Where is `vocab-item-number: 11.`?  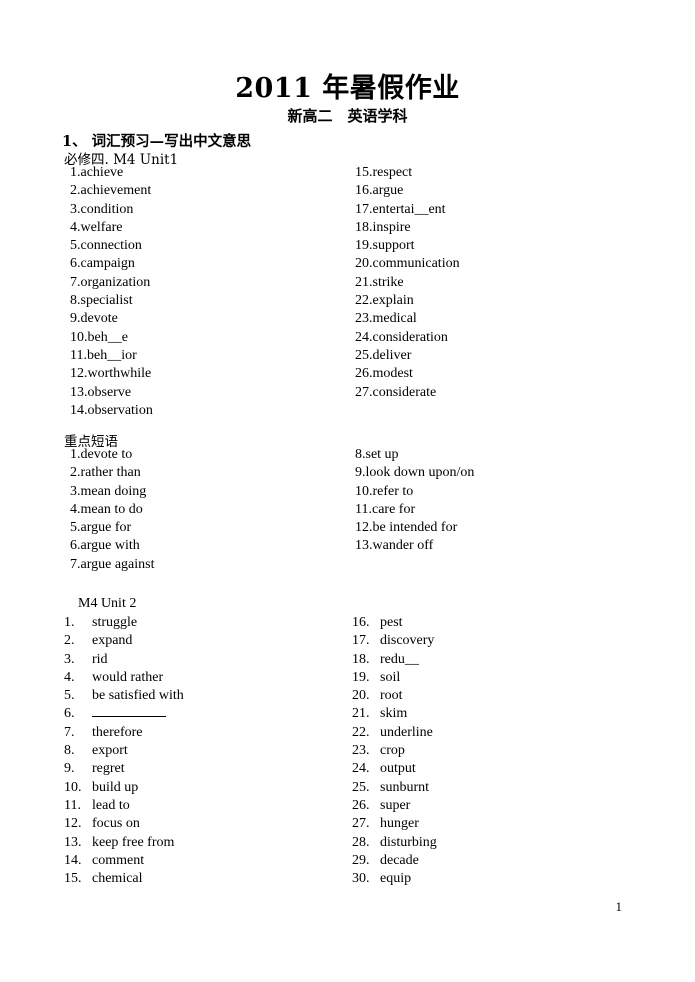 vocab-item-number: 11. is located at coordinates (72, 805).